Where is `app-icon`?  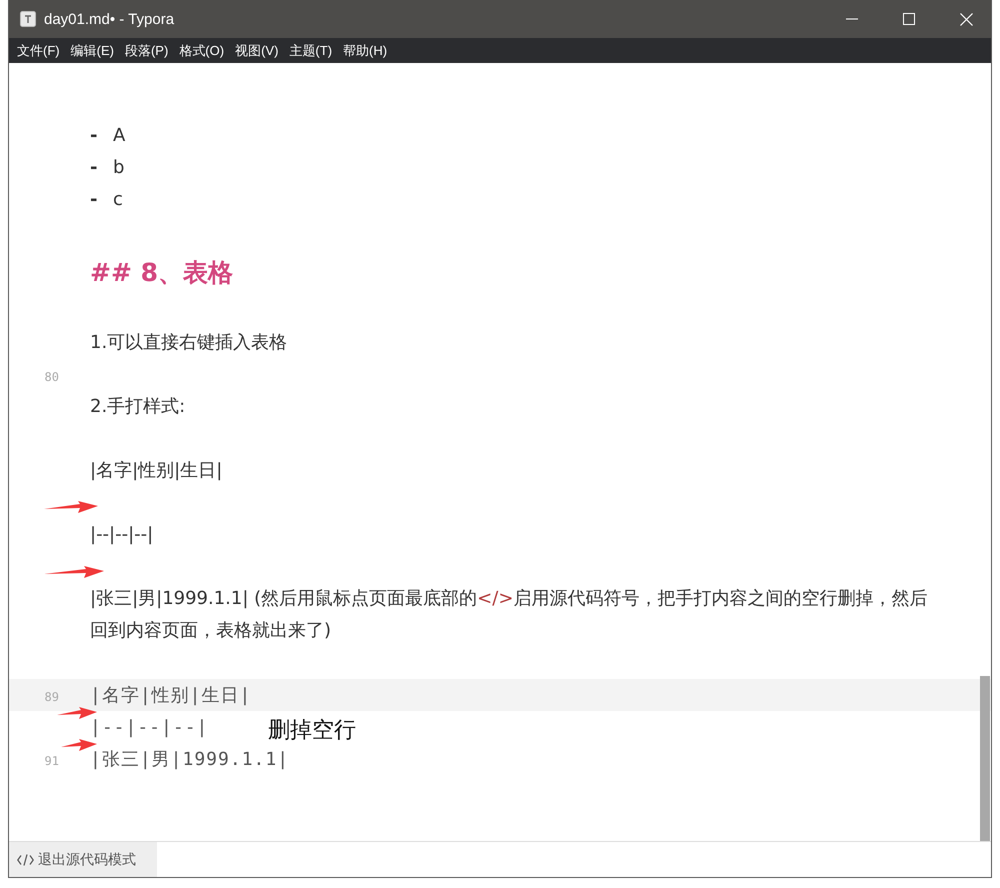
app-icon is located at coordinates (28, 19).